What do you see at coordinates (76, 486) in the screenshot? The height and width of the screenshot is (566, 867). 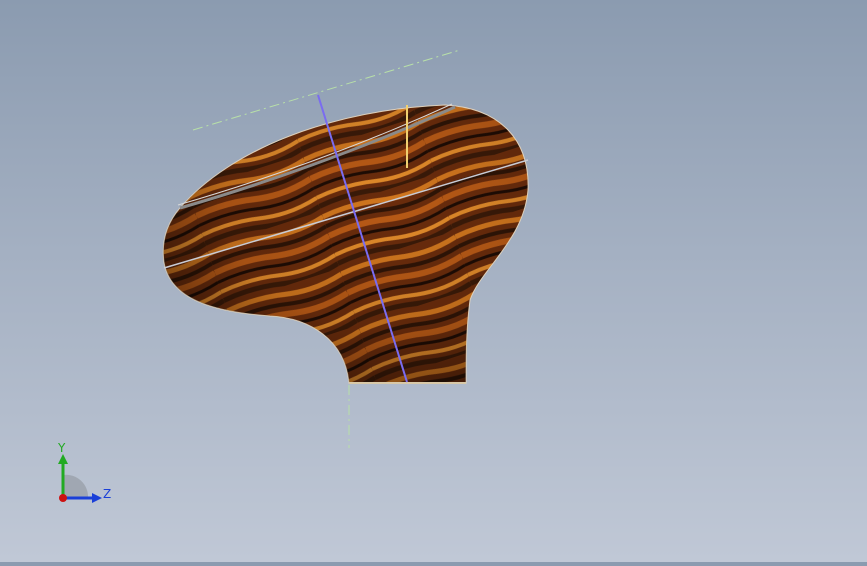 I see `triad-plane` at bounding box center [76, 486].